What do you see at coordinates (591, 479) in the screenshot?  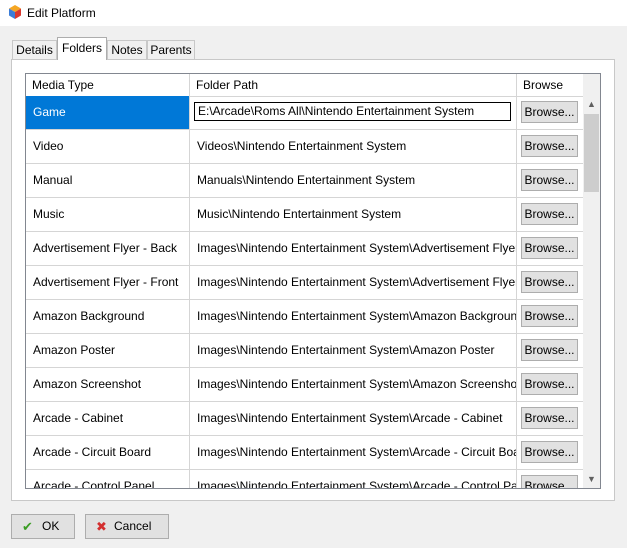 I see `scroll-down-arrow-icon: ▼` at bounding box center [591, 479].